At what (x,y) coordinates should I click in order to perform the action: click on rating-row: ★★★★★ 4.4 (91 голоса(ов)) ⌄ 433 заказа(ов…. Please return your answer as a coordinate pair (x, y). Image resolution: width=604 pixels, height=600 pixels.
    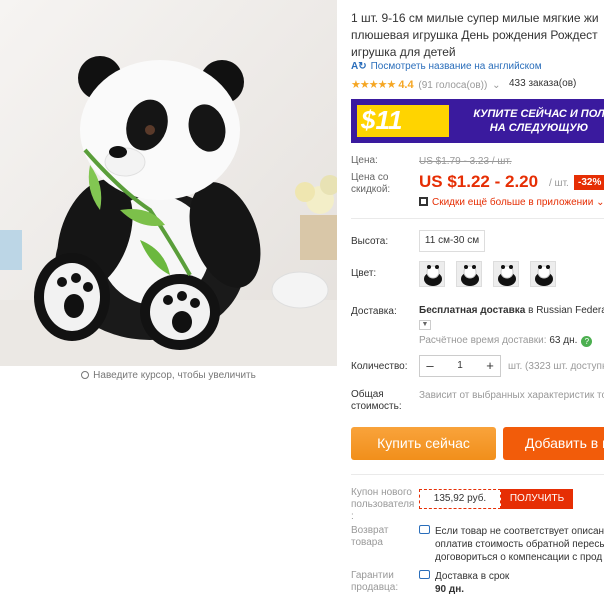
    Looking at the image, I should click on (477, 84).